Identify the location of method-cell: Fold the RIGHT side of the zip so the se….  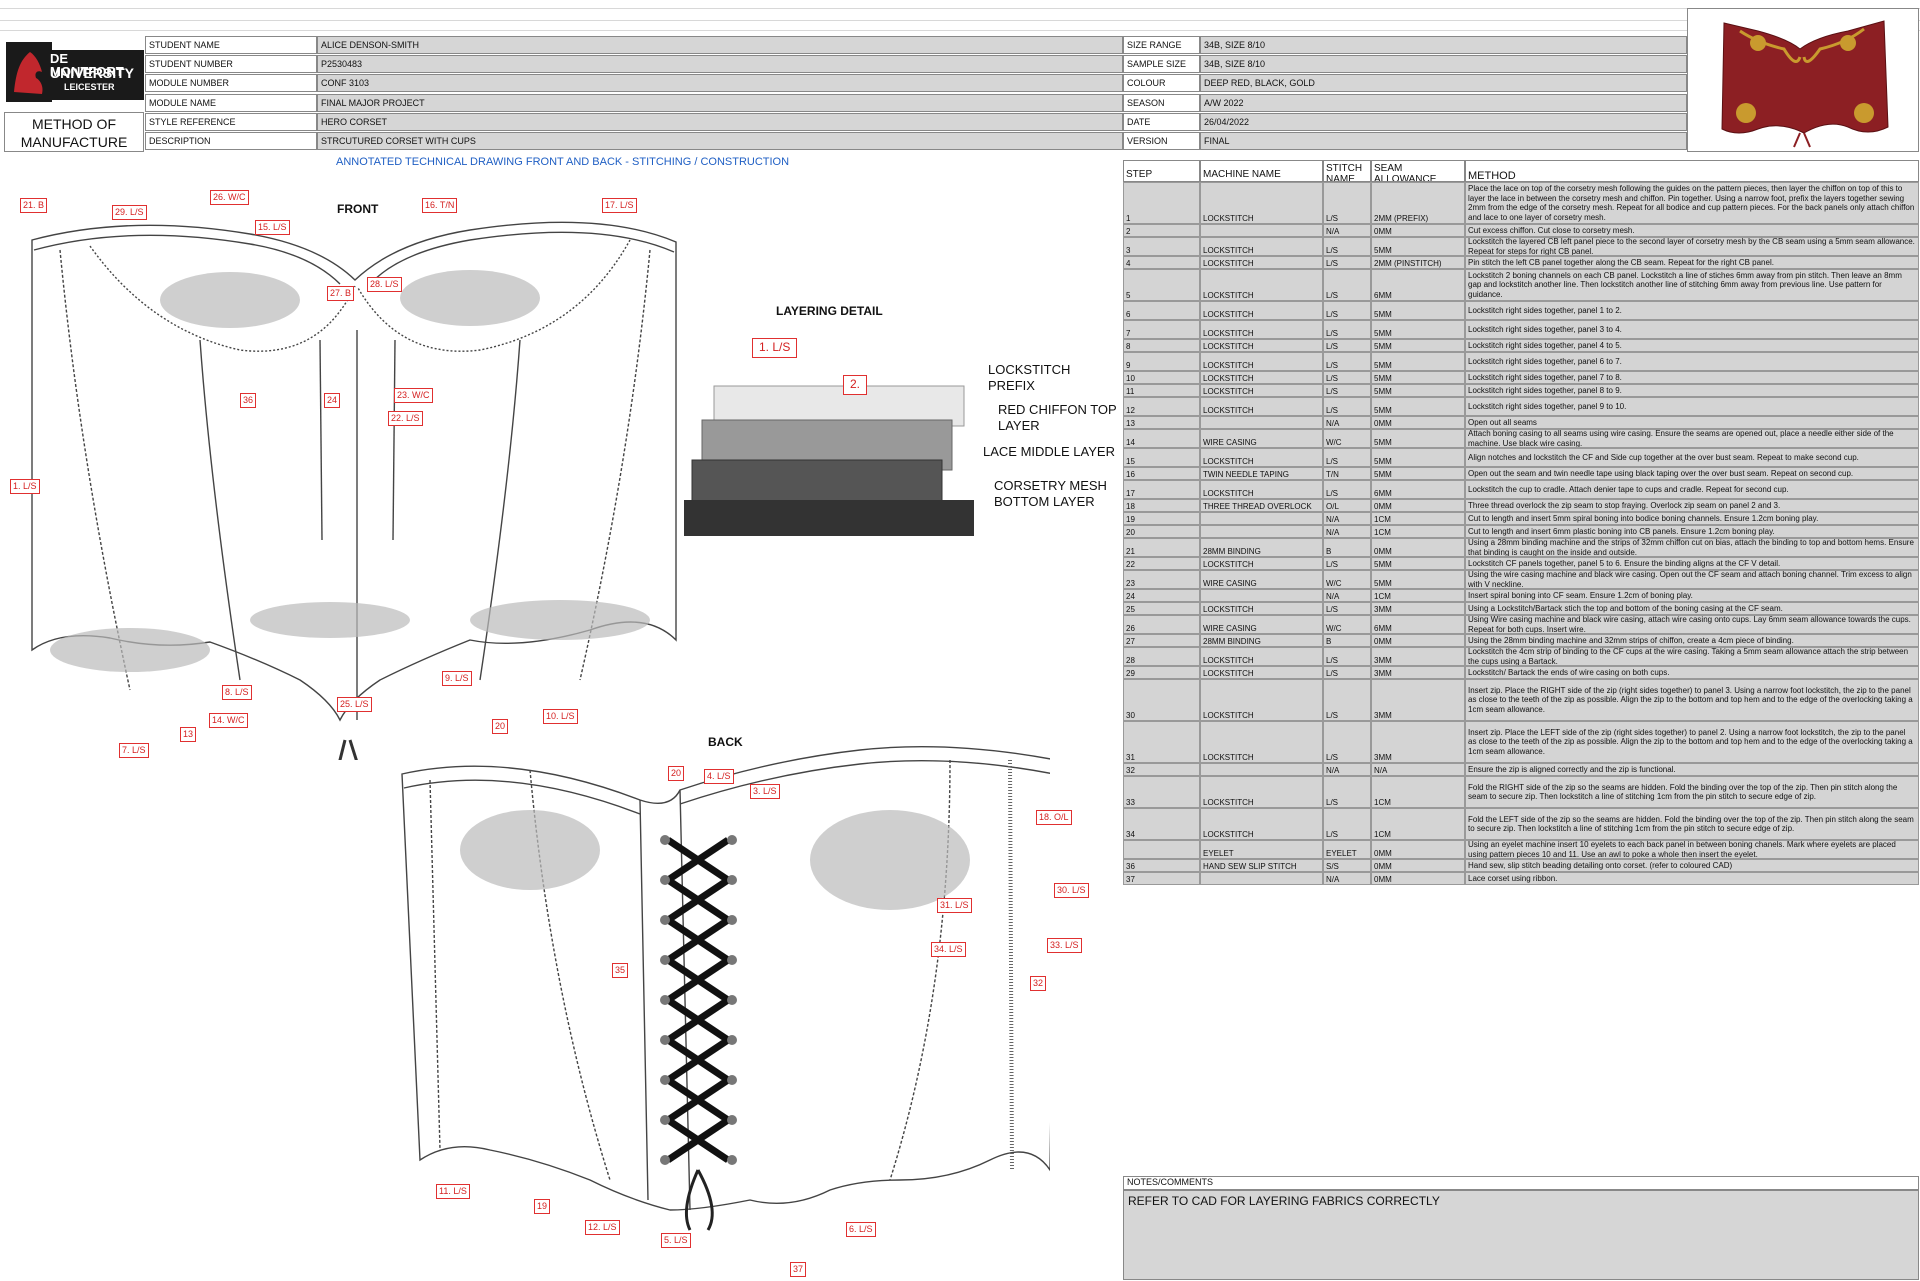
(1692, 792).